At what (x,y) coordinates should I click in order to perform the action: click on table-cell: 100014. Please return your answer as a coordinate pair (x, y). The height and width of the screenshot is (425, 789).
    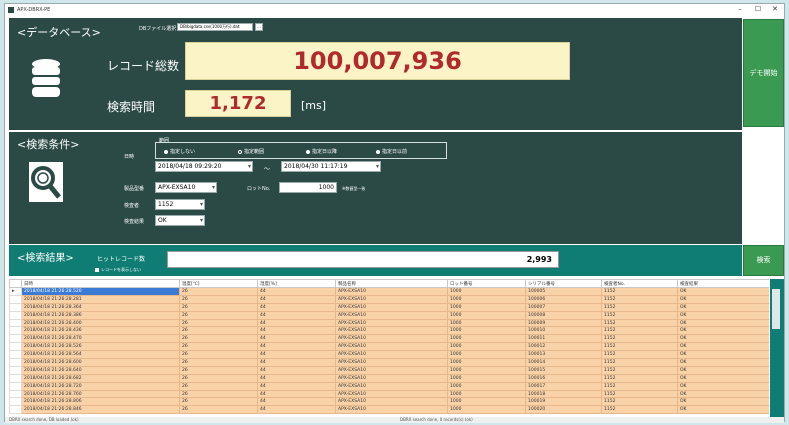
    Looking at the image, I should click on (563, 362).